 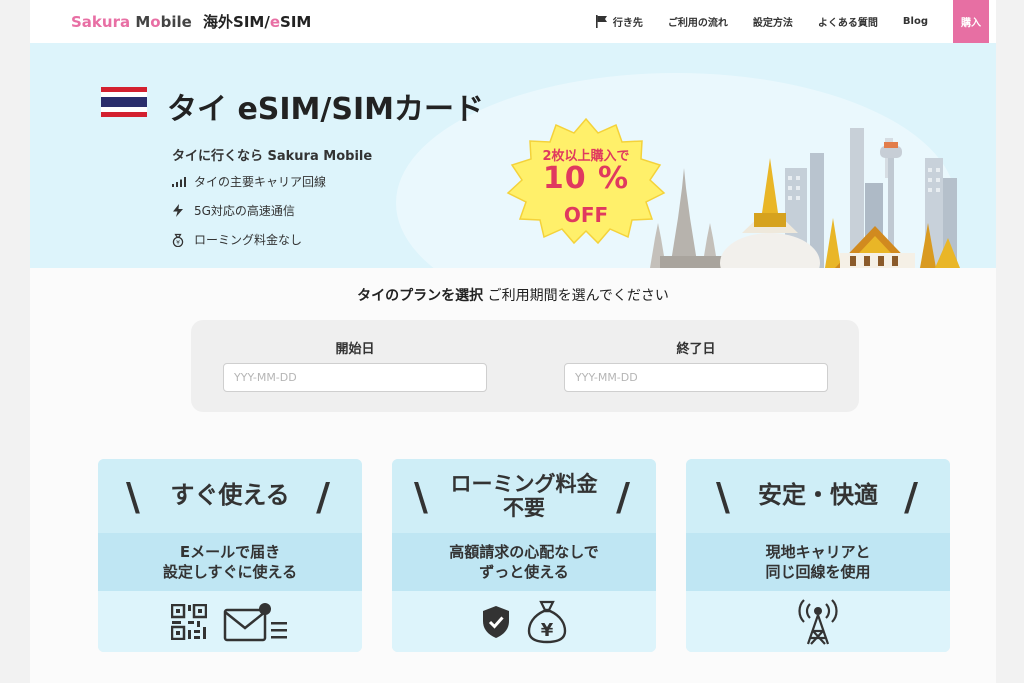 I want to click on feature-no-roaming: ¥ ローミング料金なし, so click(x=237, y=239).